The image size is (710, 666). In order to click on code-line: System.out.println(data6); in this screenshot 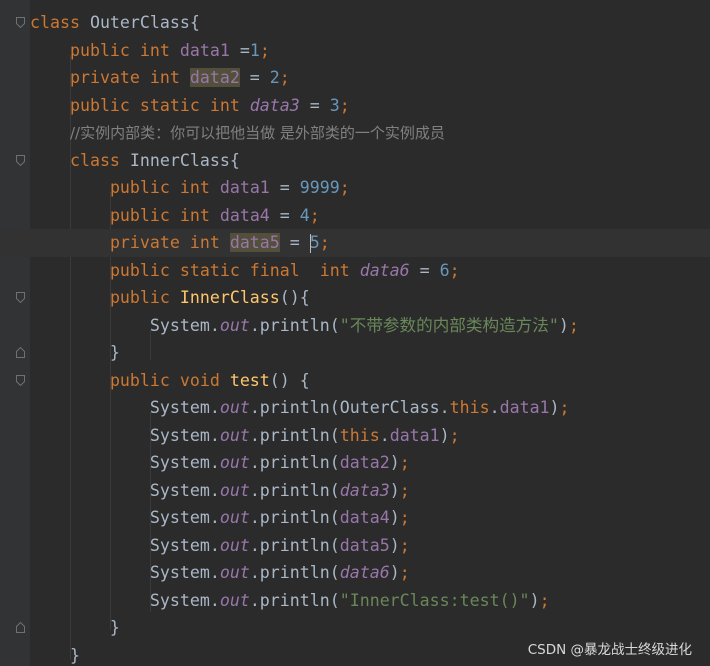, I will do `click(355, 573)`.